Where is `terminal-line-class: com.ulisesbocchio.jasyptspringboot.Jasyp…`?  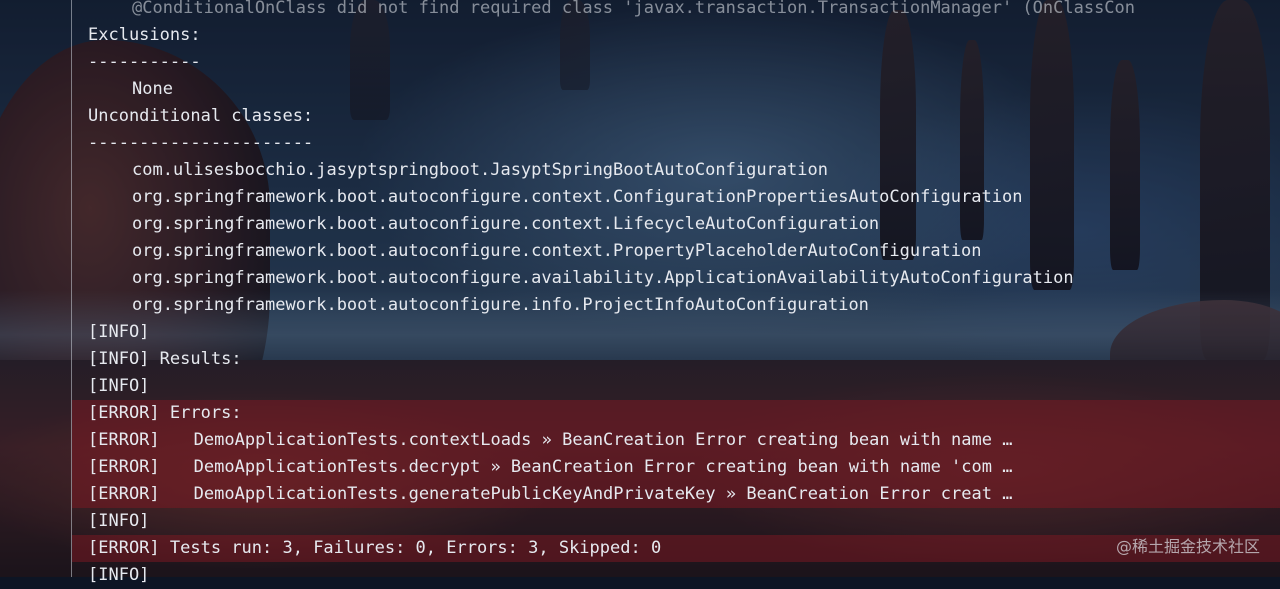 terminal-line-class: com.ulisesbocchio.jasyptspringboot.Jasyp… is located at coordinates (684, 170).